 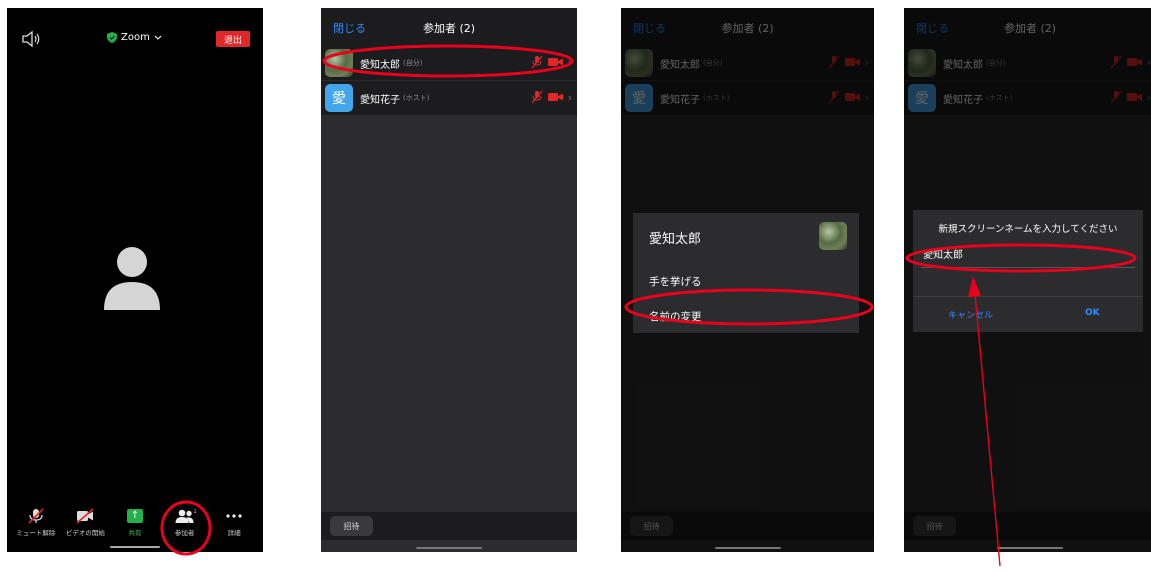 I want to click on invite-bar: 招待, so click(x=449, y=526).